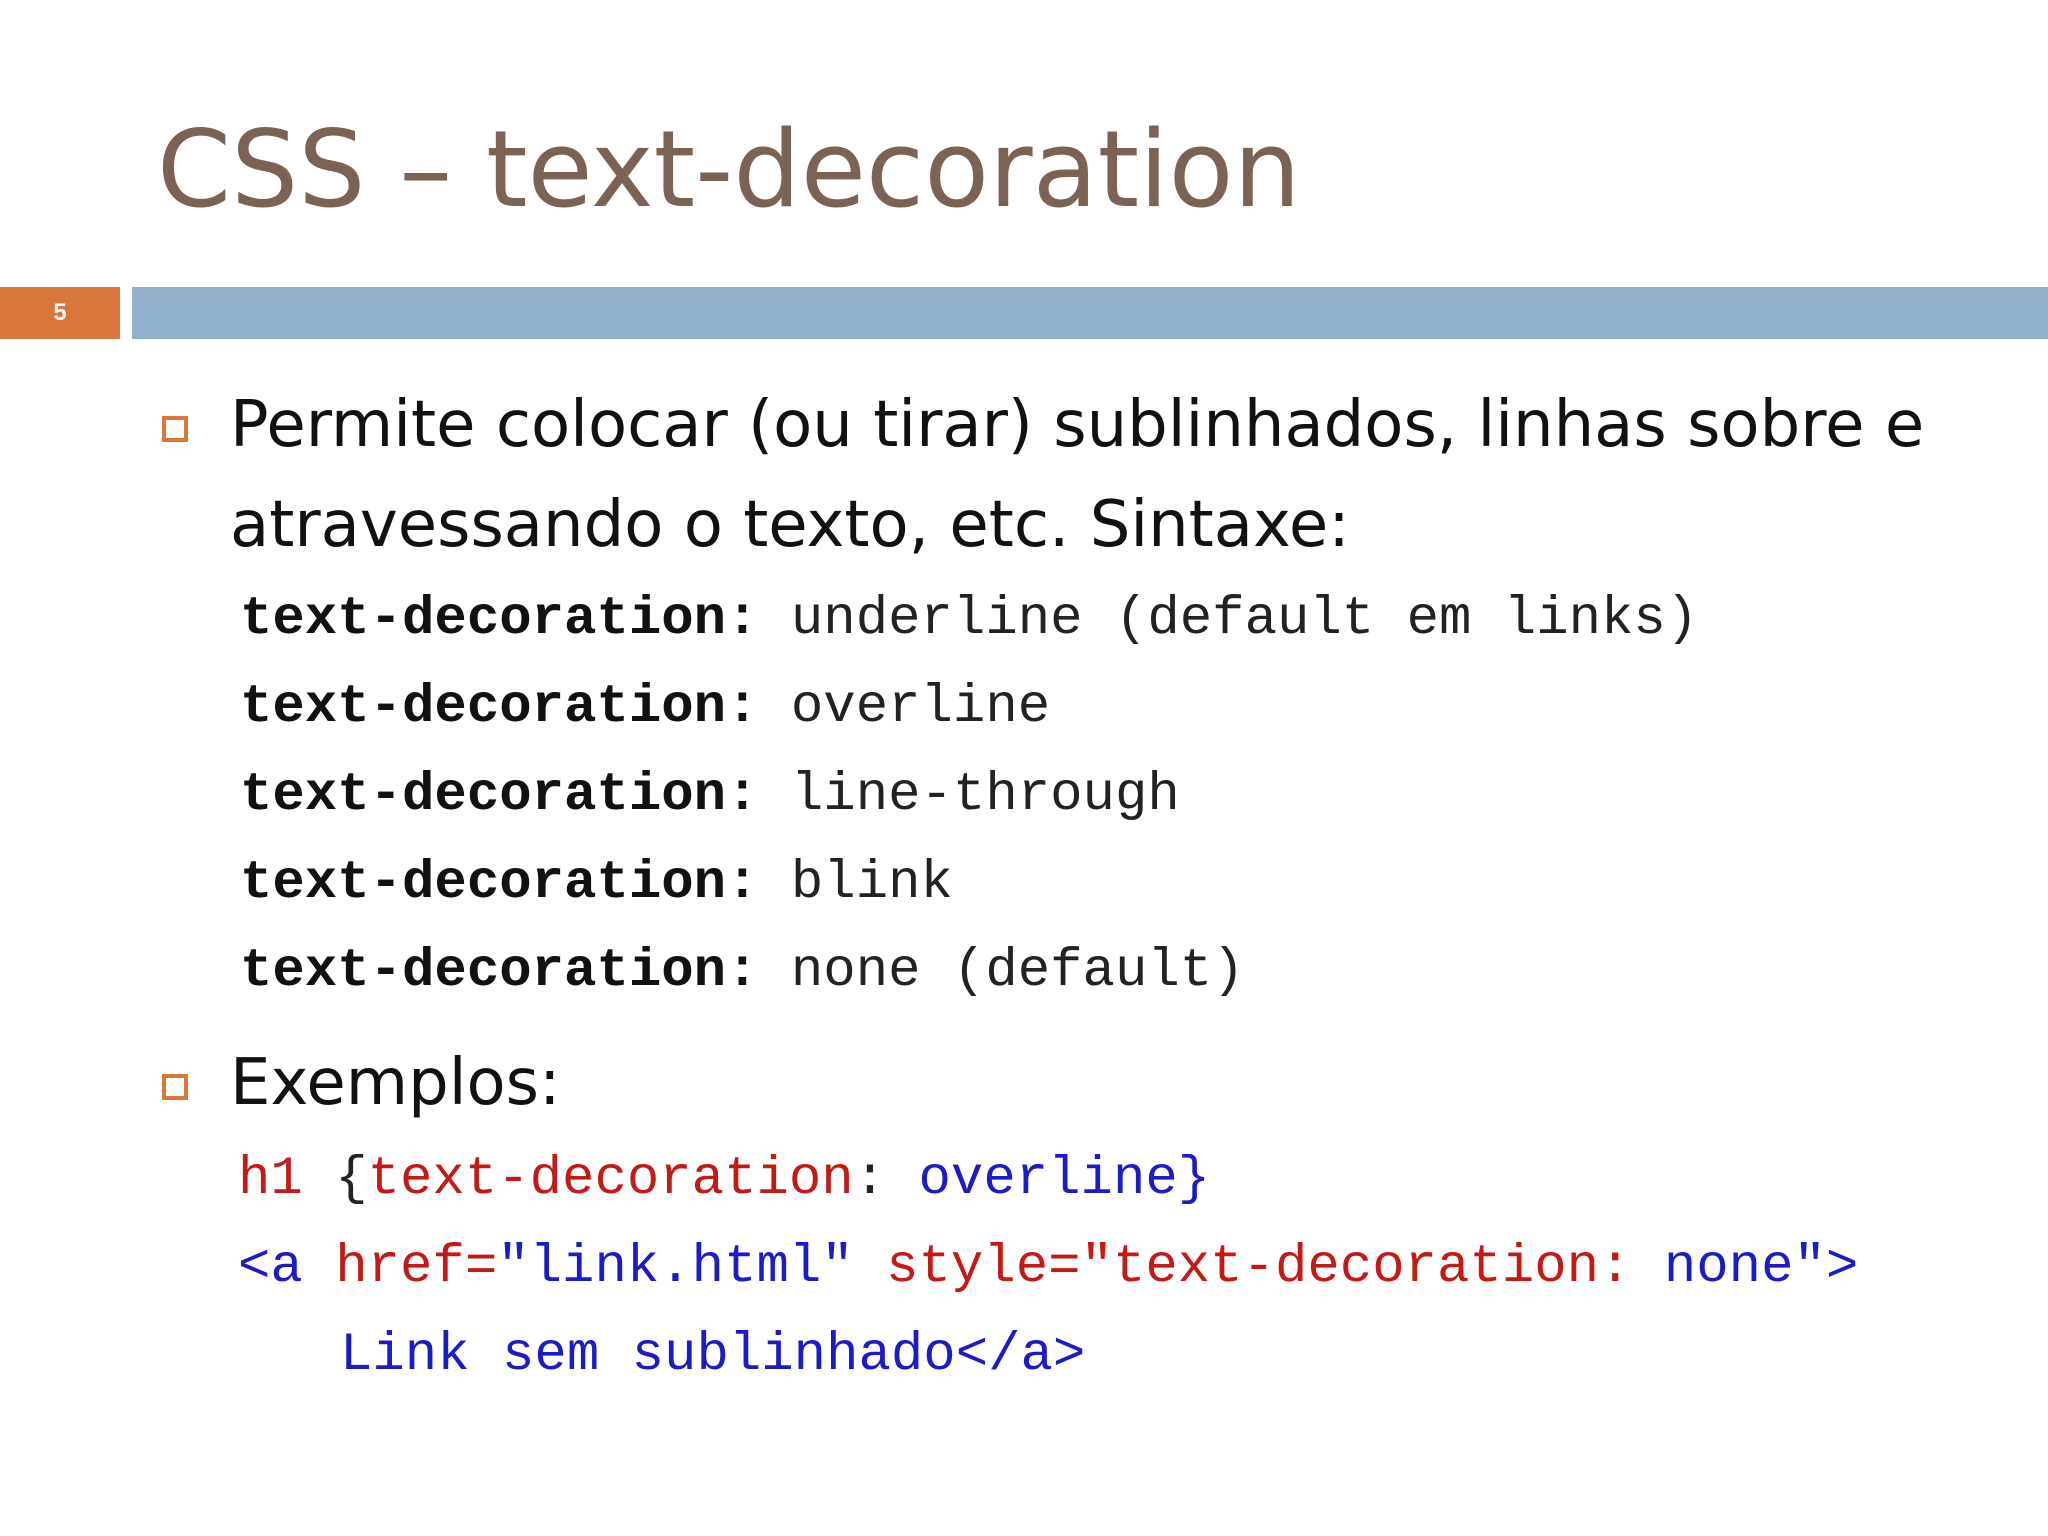 This screenshot has height=1536, width=2048. What do you see at coordinates (610, 1179) in the screenshot?
I see `code-property: text-decoration` at bounding box center [610, 1179].